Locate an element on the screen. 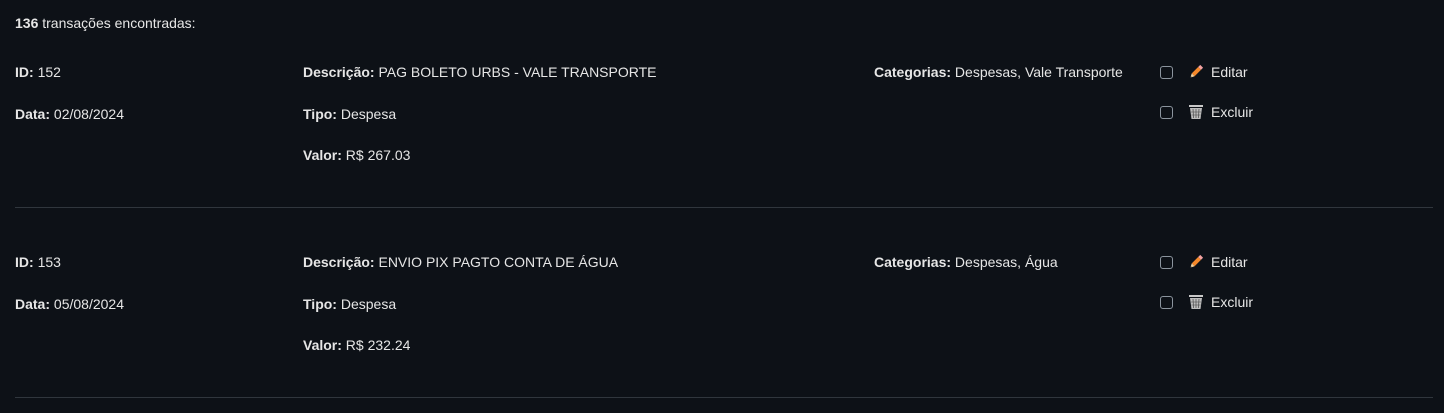  transaction-date: Data: 05/08/2024 is located at coordinates (69, 304).